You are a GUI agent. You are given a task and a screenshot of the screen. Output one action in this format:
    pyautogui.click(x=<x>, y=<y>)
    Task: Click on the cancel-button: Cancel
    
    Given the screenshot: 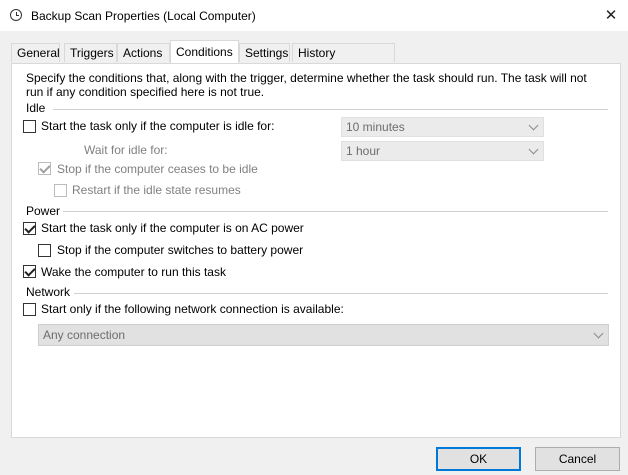 What is the action you would take?
    pyautogui.click(x=577, y=459)
    